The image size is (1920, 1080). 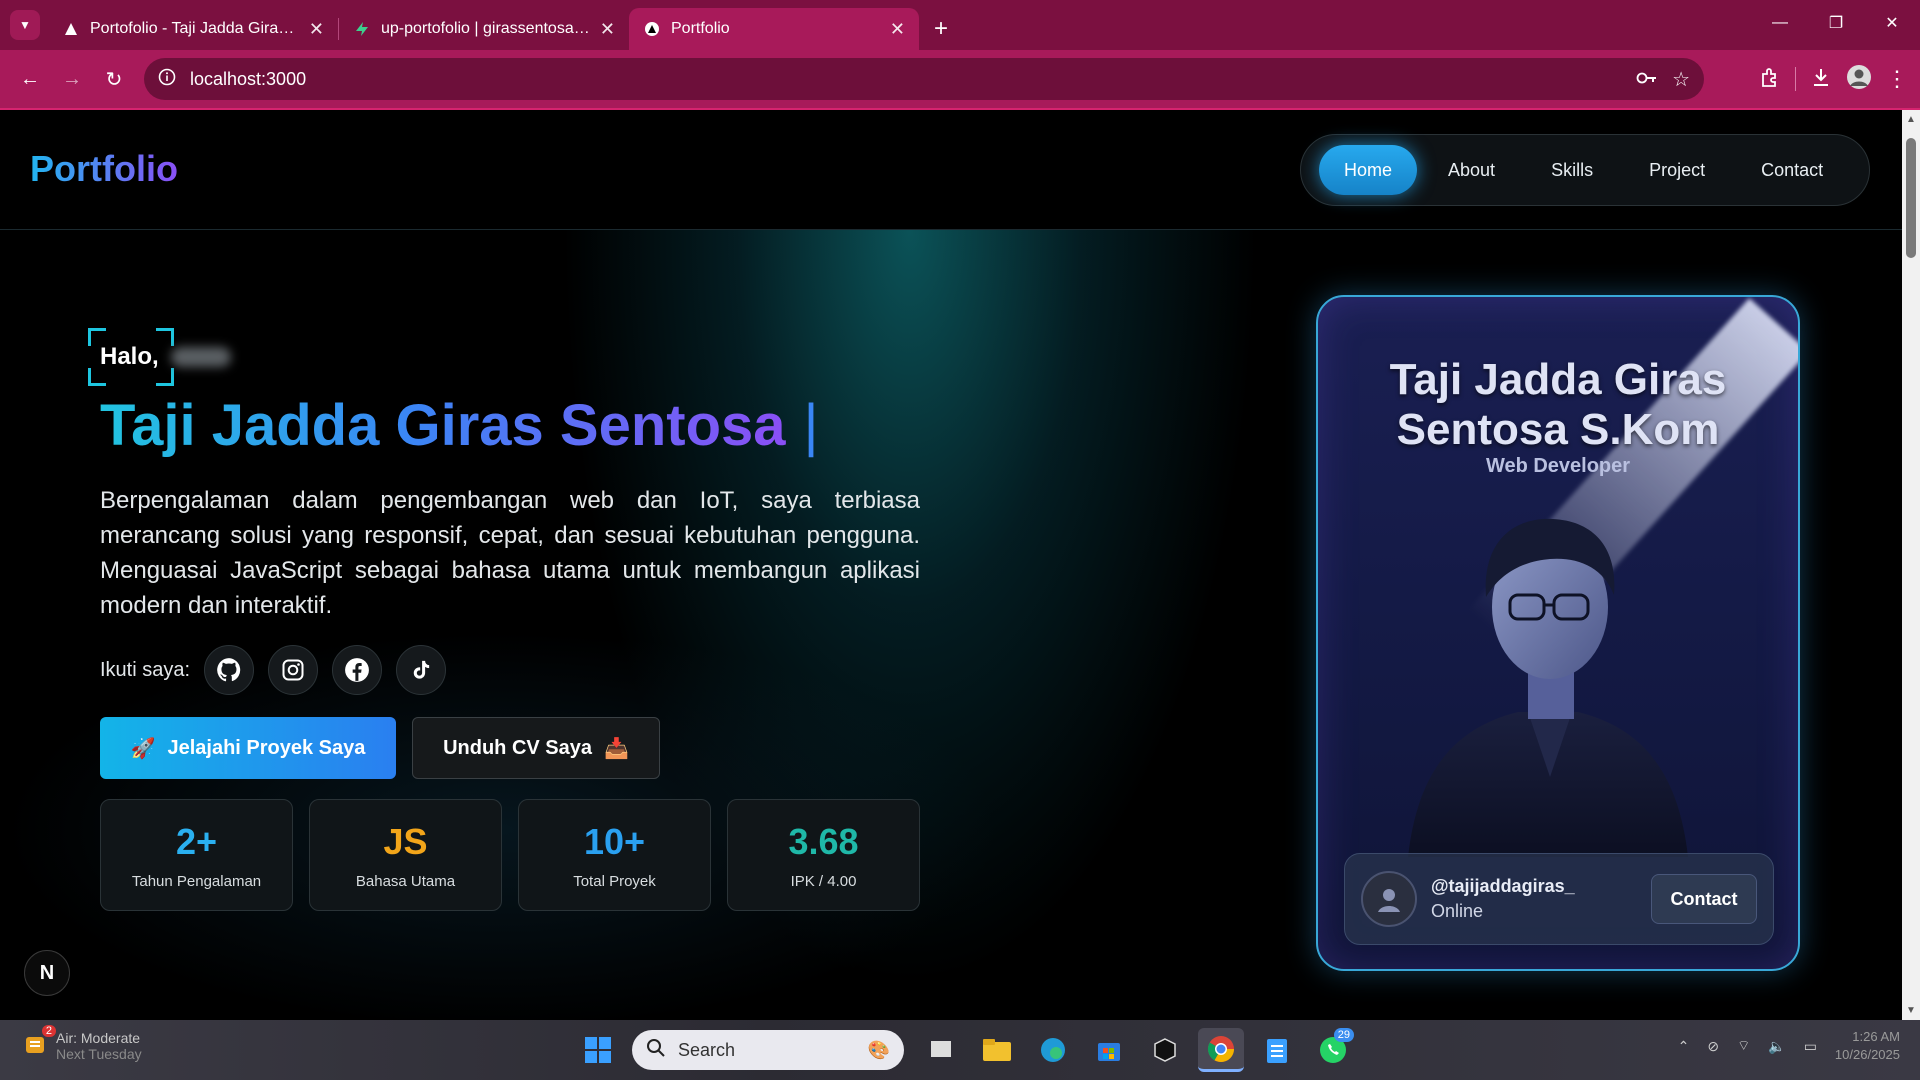 I want to click on taskbar-clock: 1:26 AM 10/26/2025, so click(x=1867, y=1046).